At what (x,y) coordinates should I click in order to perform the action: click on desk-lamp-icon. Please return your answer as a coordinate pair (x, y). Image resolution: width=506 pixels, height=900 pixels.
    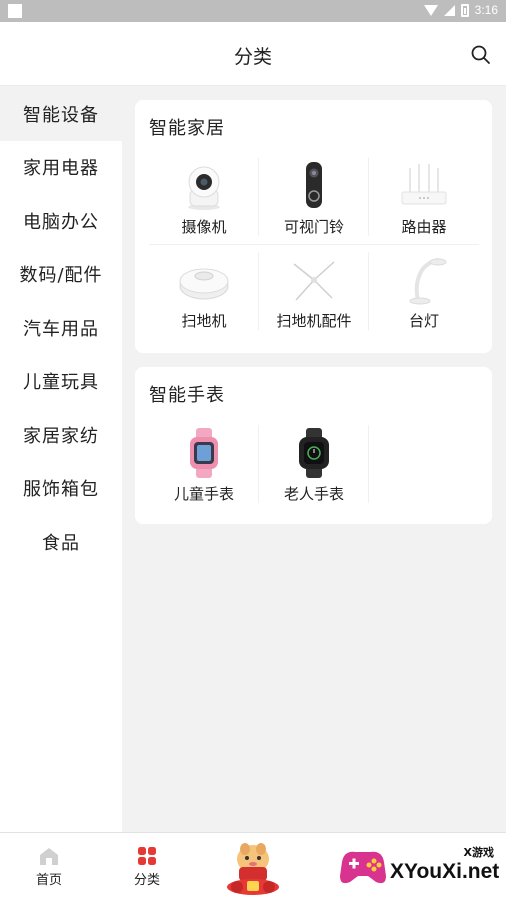
    Looking at the image, I should click on (428, 281).